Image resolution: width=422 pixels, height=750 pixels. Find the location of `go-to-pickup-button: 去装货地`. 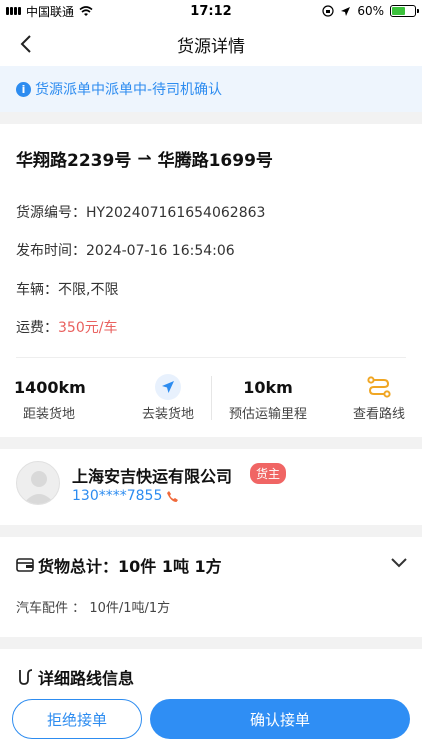

go-to-pickup-button: 去装货地 is located at coordinates (168, 398).